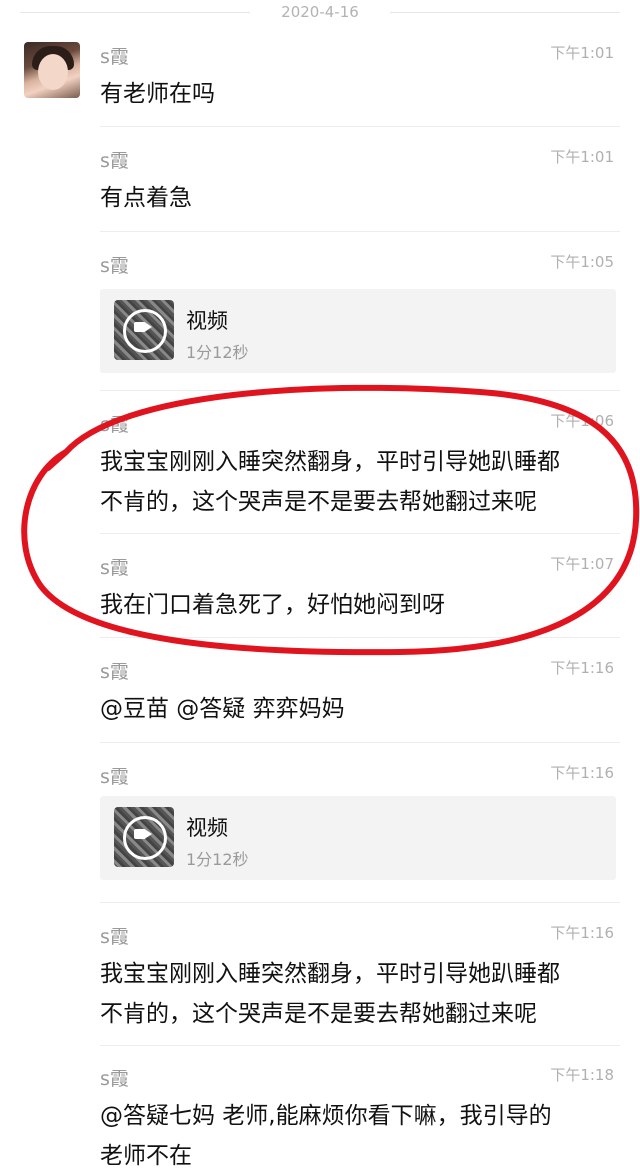 The width and height of the screenshot is (640, 1176). I want to click on message-text: @豆苗 @答疑 弈弈妈妈, so click(355, 709).